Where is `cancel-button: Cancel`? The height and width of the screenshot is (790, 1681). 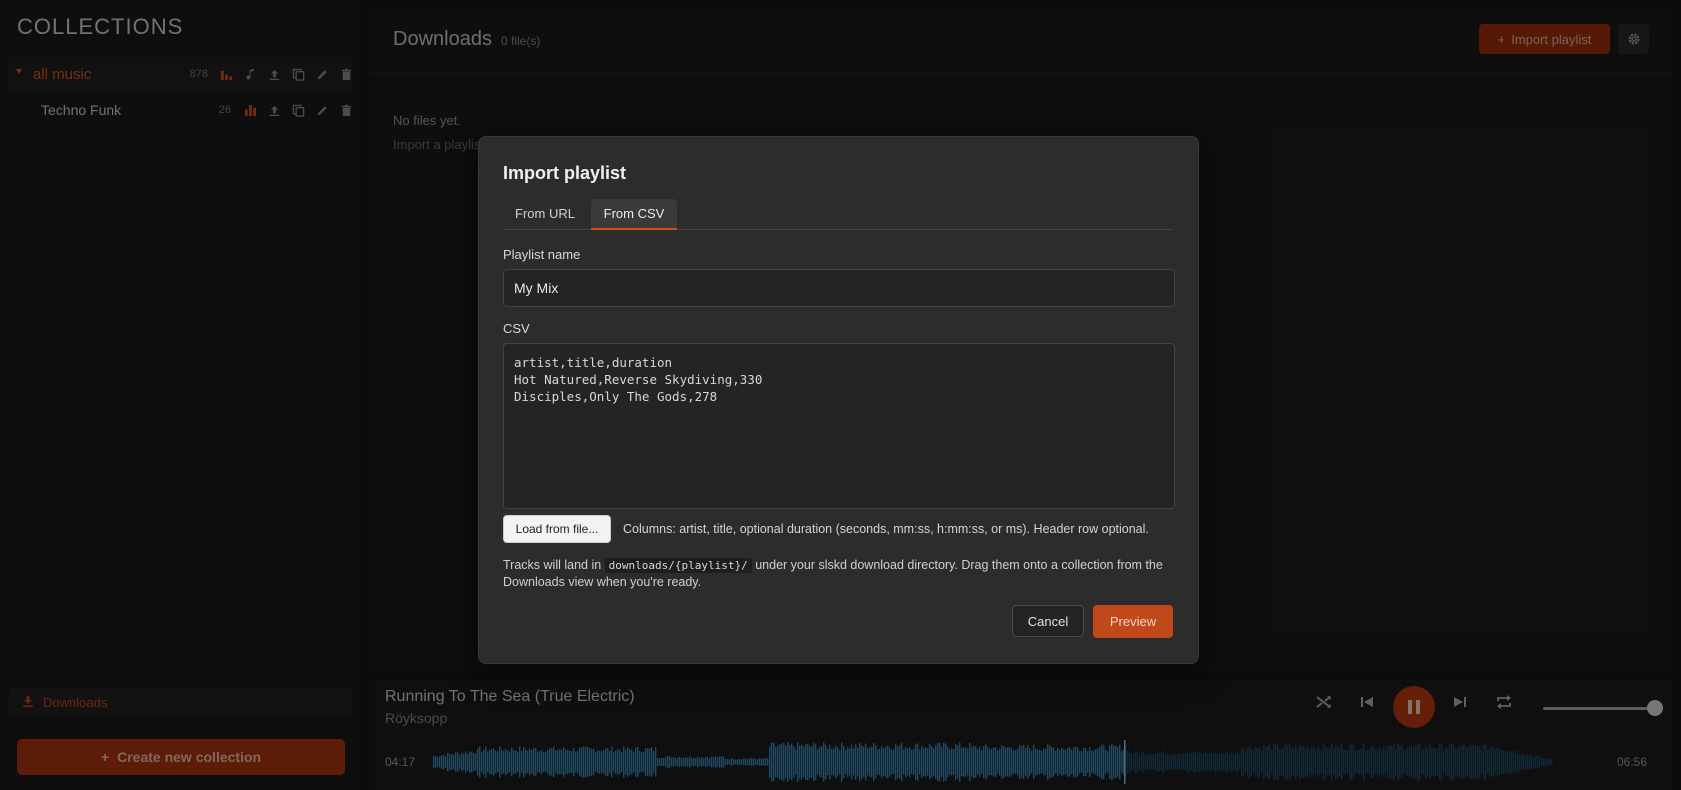 cancel-button: Cancel is located at coordinates (1048, 621).